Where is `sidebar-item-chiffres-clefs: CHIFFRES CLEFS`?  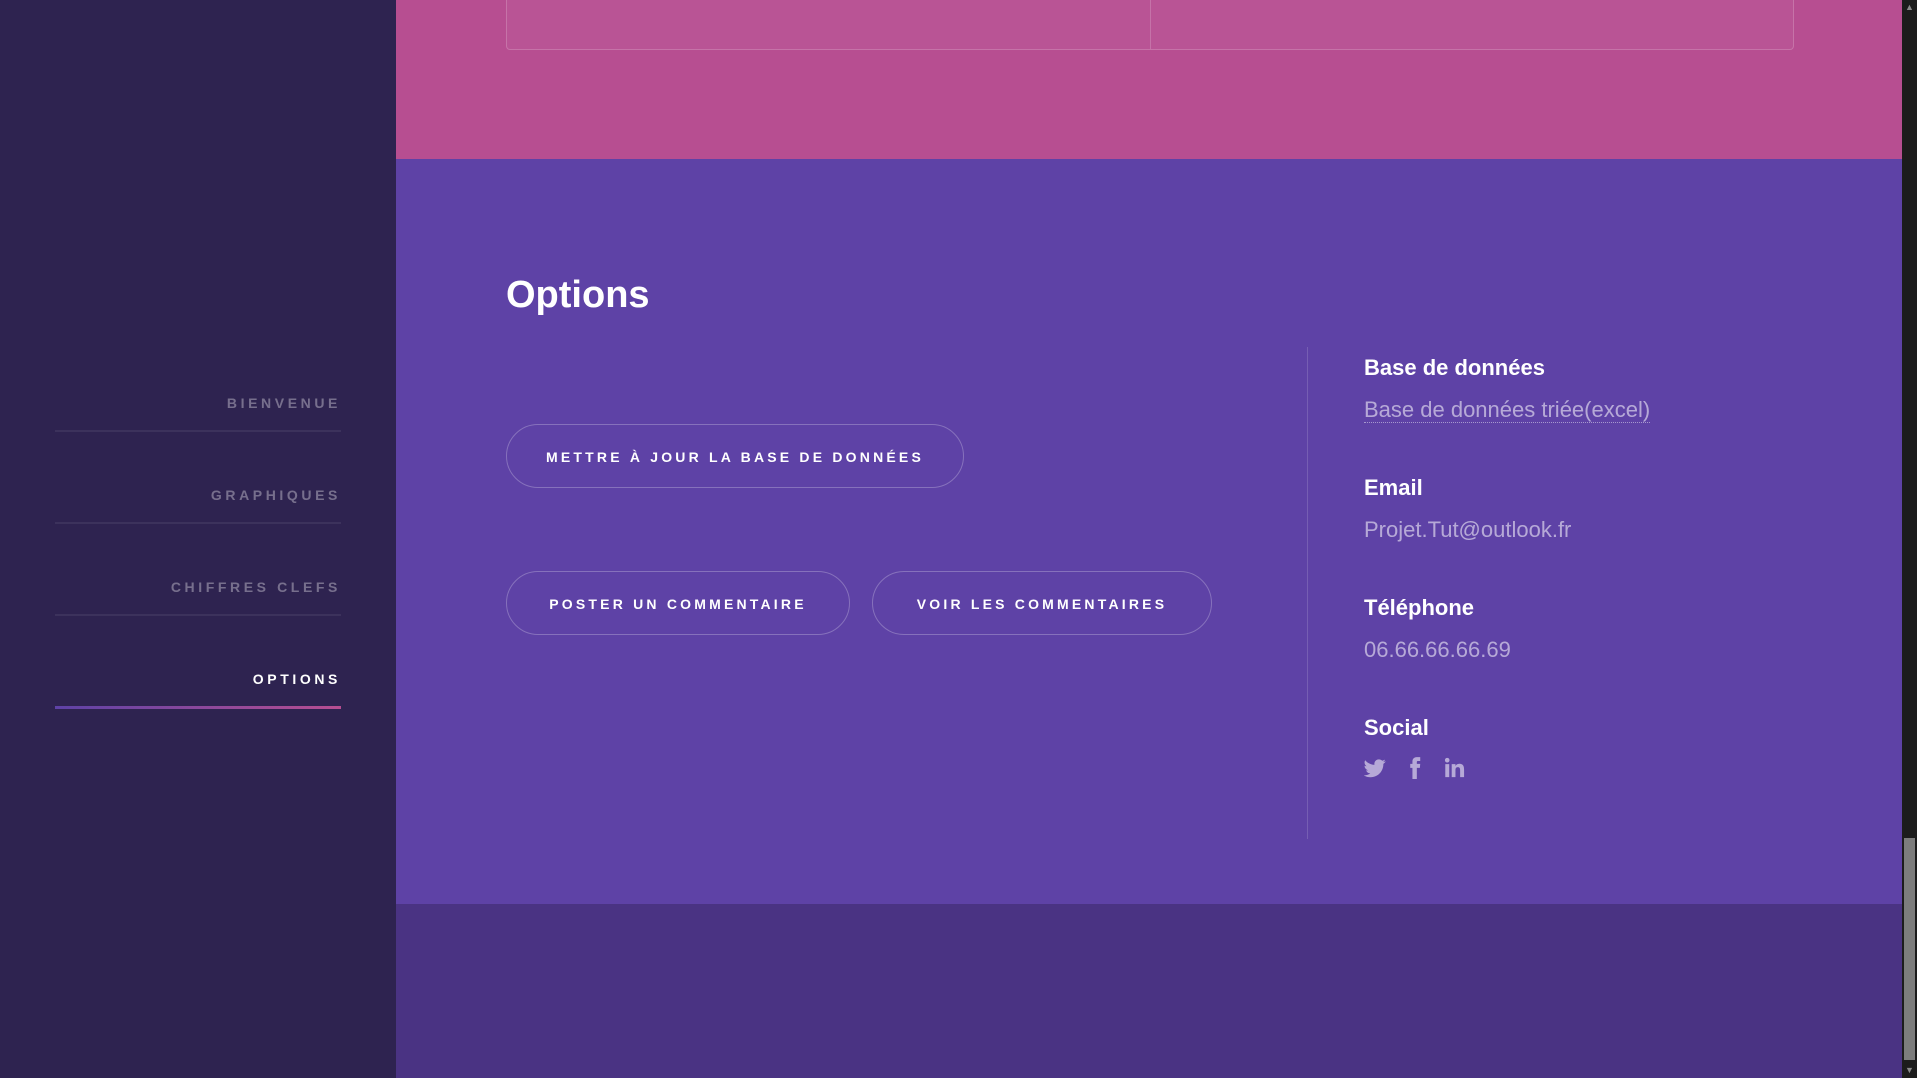 sidebar-item-chiffres-clefs: CHIFFRES CLEFS is located at coordinates (198, 614).